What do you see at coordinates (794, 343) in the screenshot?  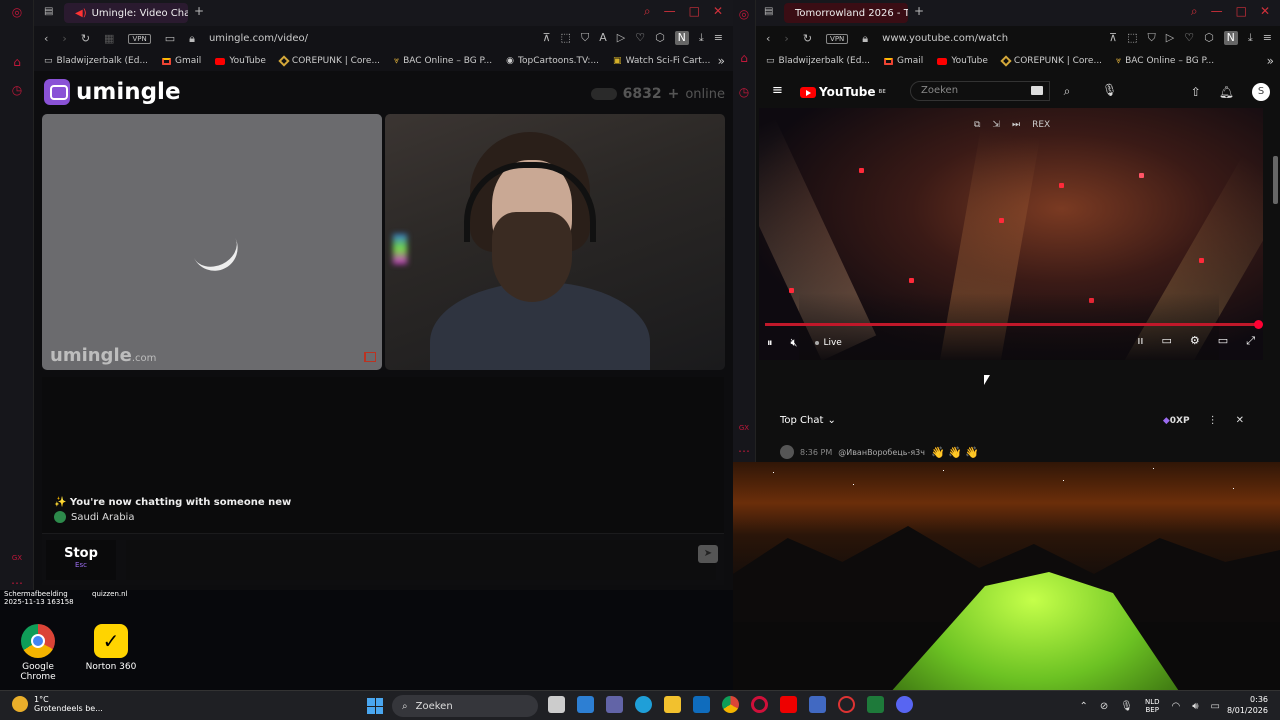 I see `mute-icon: 🔇︎` at bounding box center [794, 343].